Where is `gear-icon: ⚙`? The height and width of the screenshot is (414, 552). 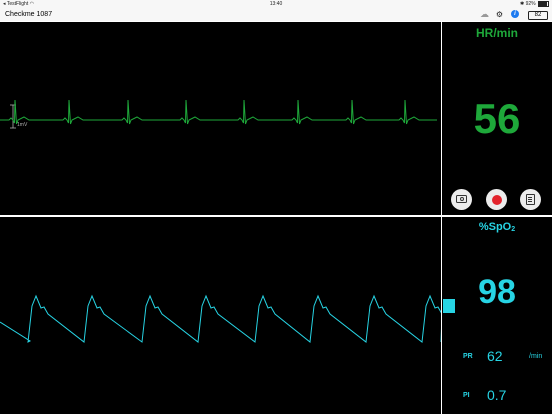
gear-icon: ⚙ is located at coordinates (499, 14).